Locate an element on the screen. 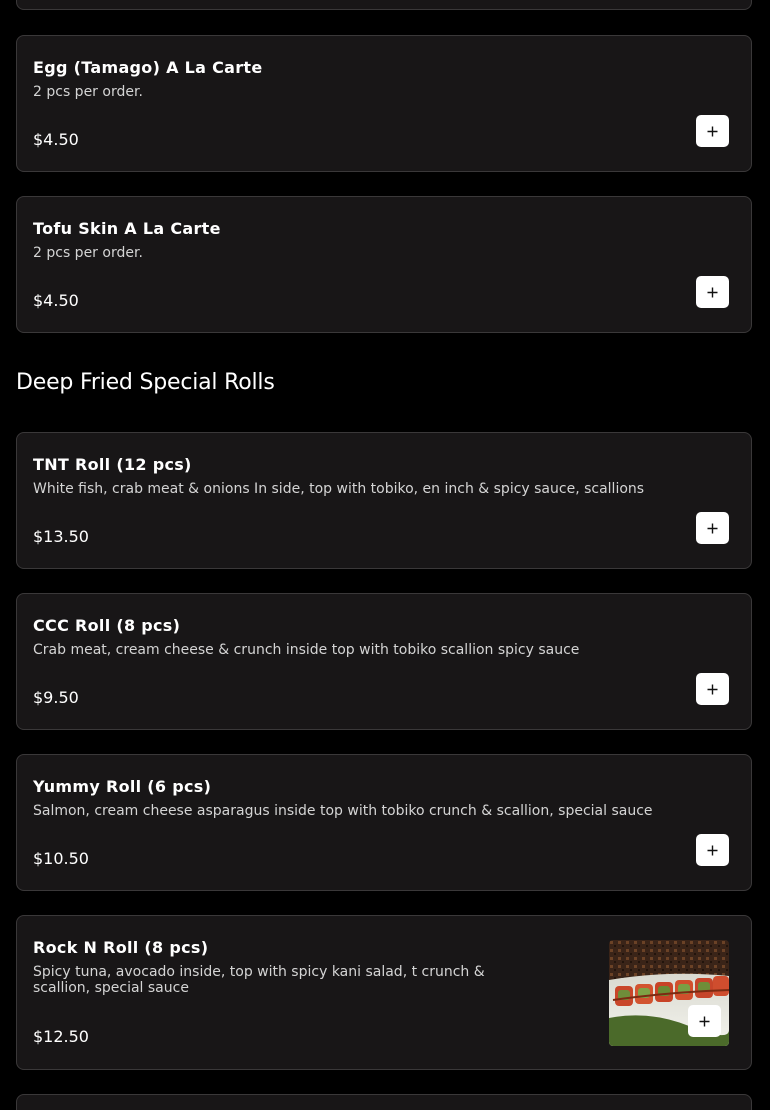  menu-item-price: $9.50 is located at coordinates (56, 697).